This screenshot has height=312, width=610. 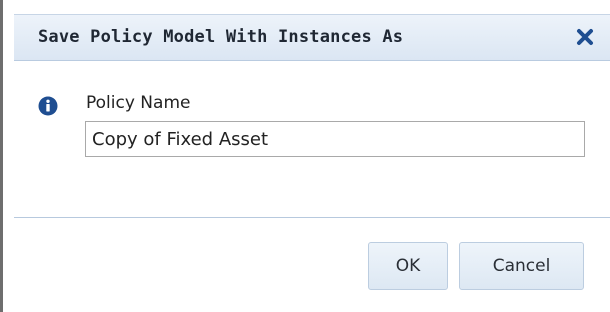 What do you see at coordinates (138, 103) in the screenshot?
I see `policy-name-label: Policy Name` at bounding box center [138, 103].